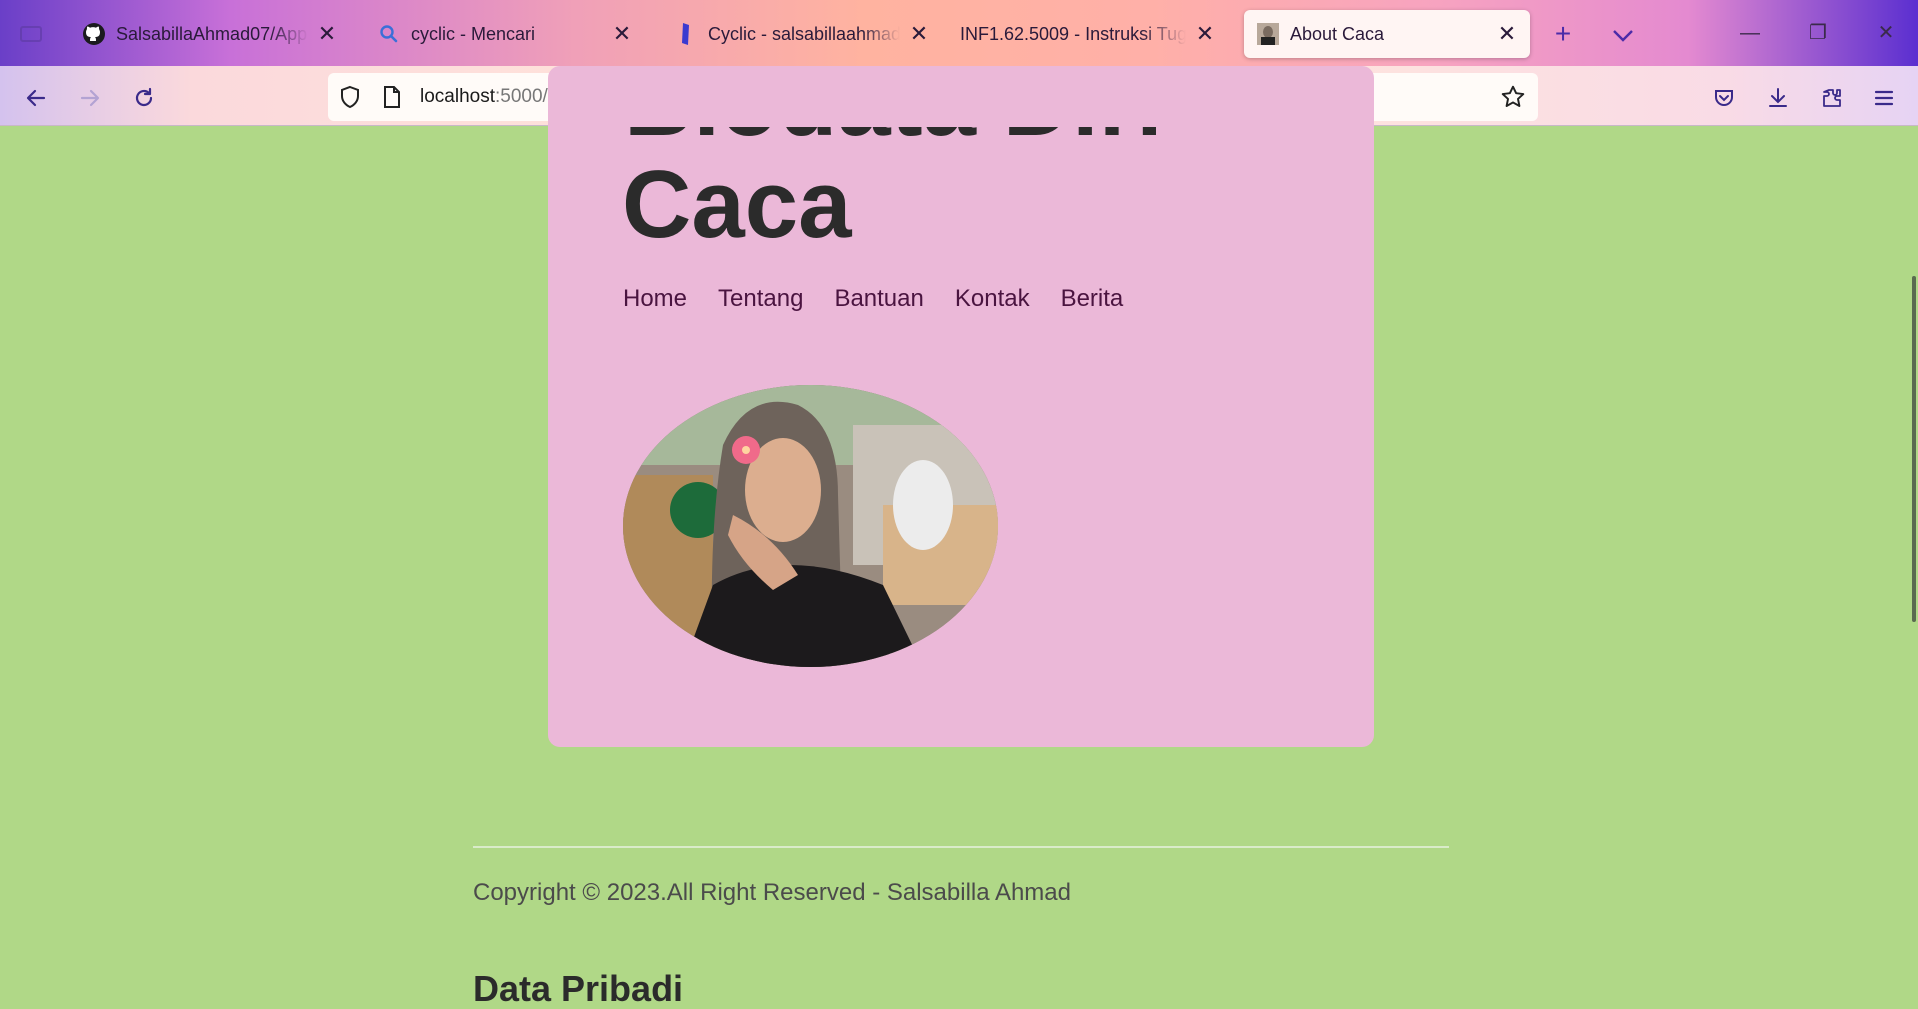  Describe the element at coordinates (1884, 98) in the screenshot. I see `menu-hamburger-icon` at that location.